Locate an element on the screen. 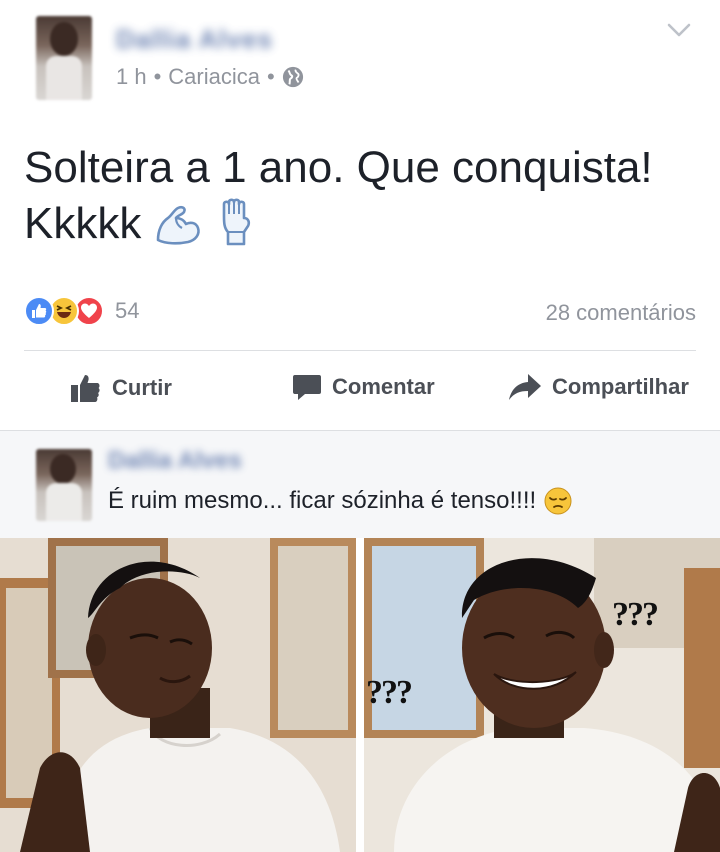 The height and width of the screenshot is (852, 720). share-button: Compartilhar is located at coordinates (598, 387).